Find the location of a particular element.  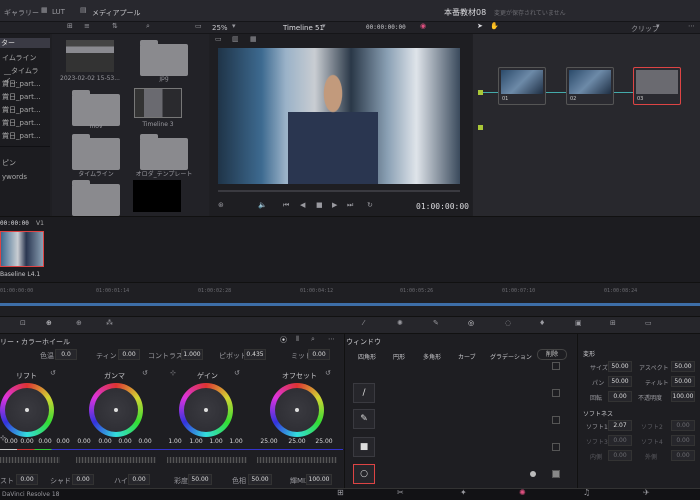

tree-item: イムライン is located at coordinates (19, 58).